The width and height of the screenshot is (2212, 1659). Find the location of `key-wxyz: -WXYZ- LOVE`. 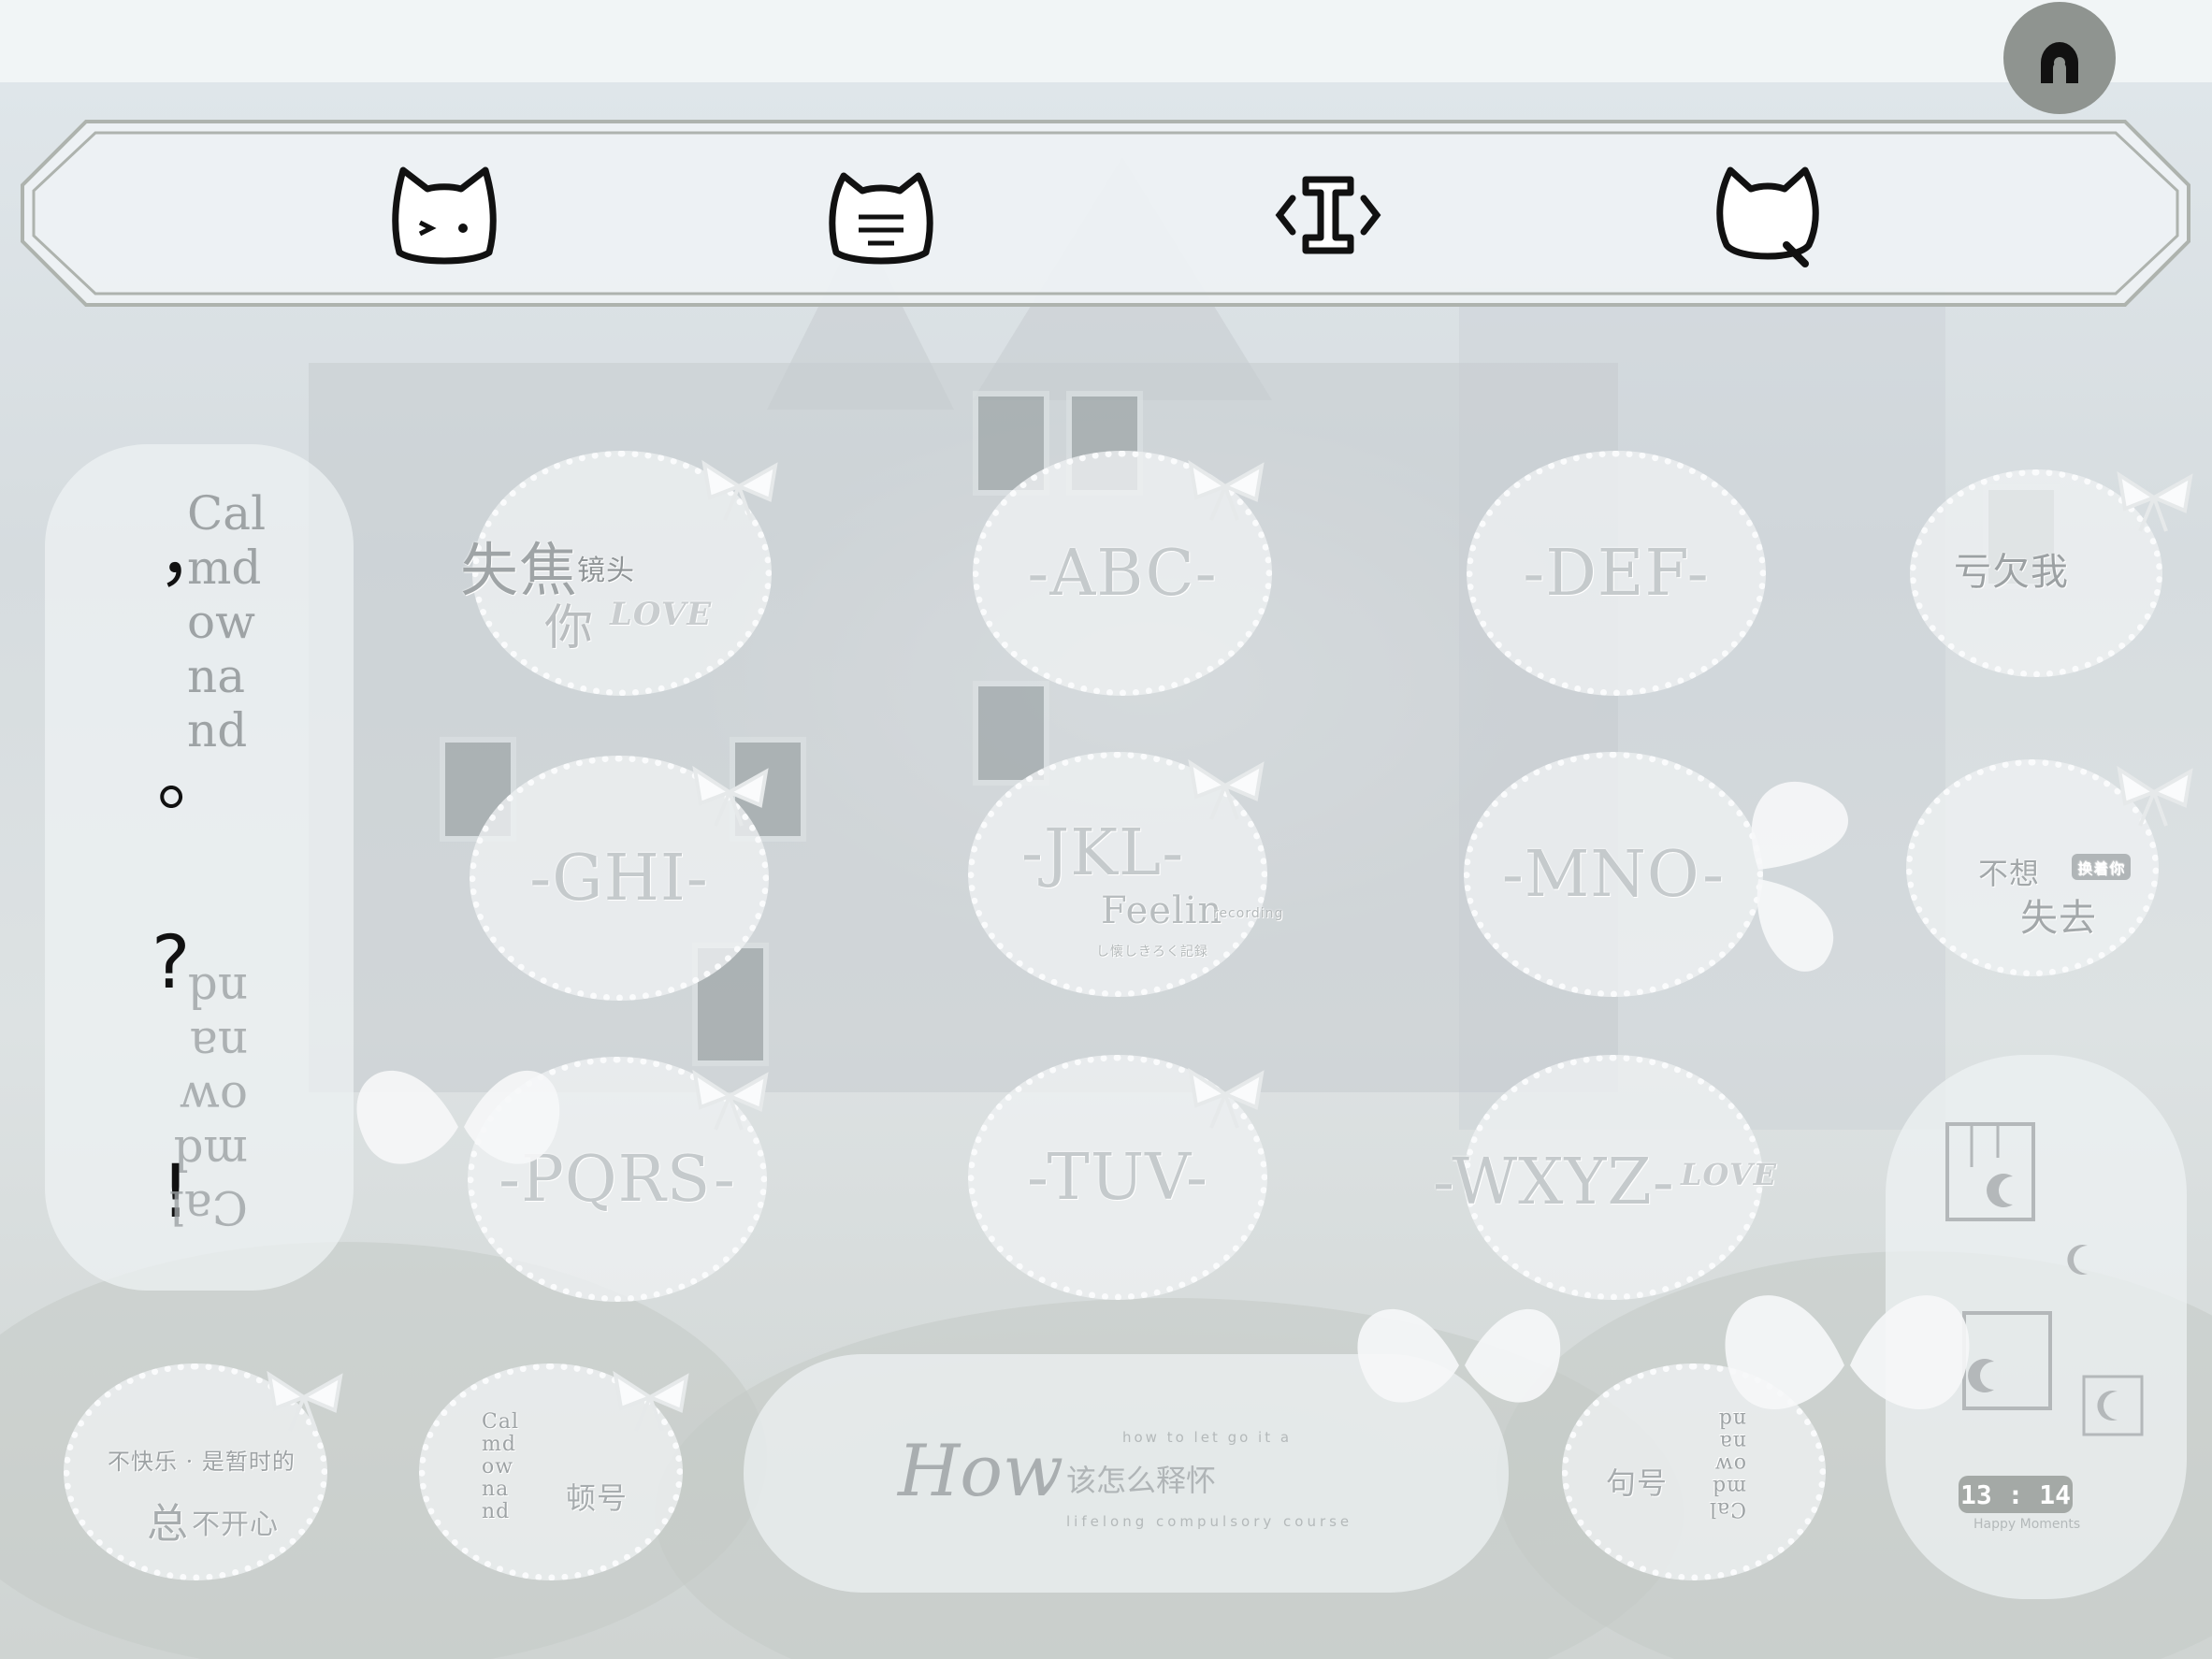

key-wxyz: -WXYZ- LOVE is located at coordinates (1604, 1178).